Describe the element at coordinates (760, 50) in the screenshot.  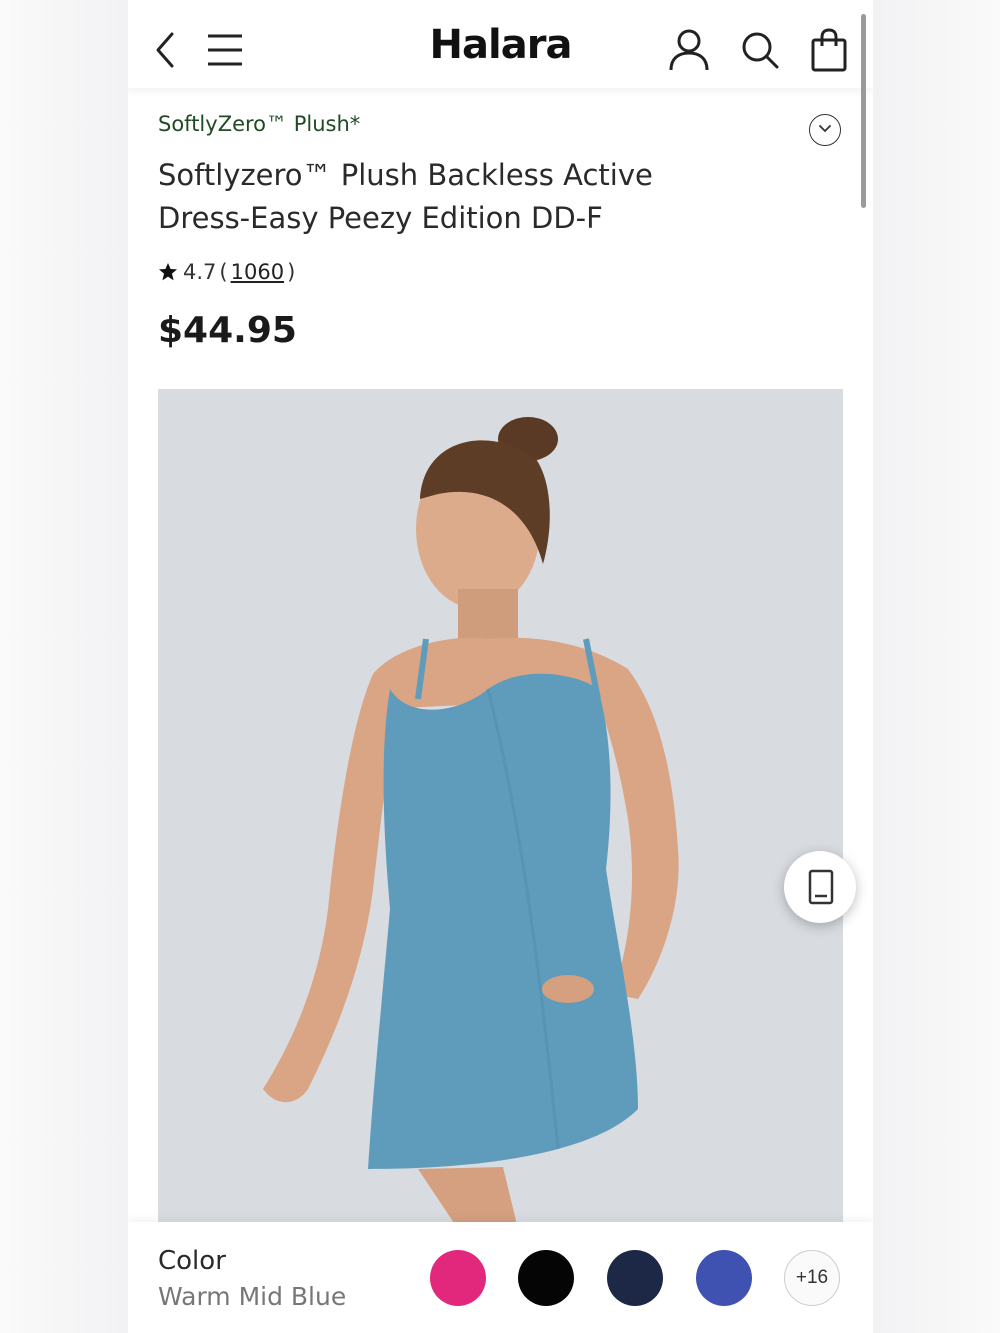
I see `search-icon` at that location.